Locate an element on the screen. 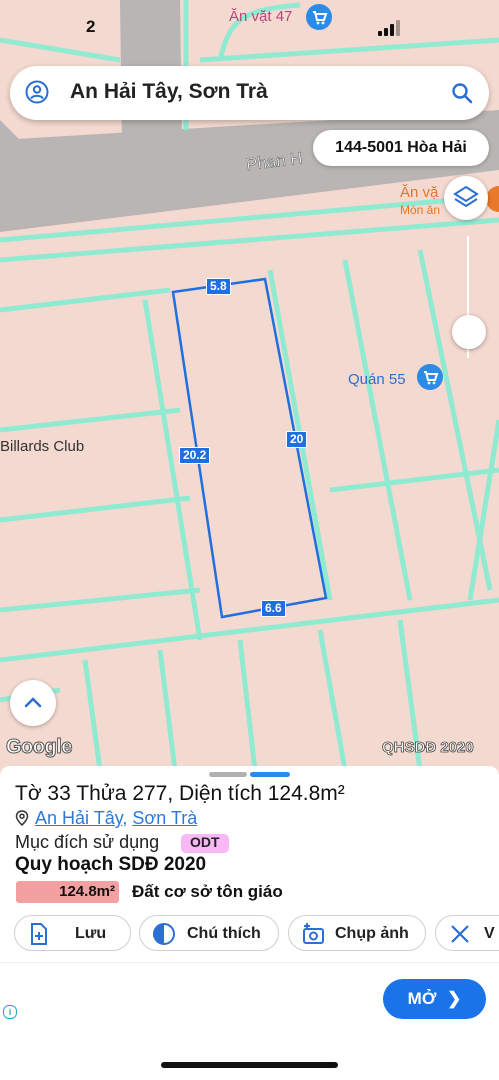 The height and width of the screenshot is (1080, 499). layers-icon is located at coordinates (466, 196).